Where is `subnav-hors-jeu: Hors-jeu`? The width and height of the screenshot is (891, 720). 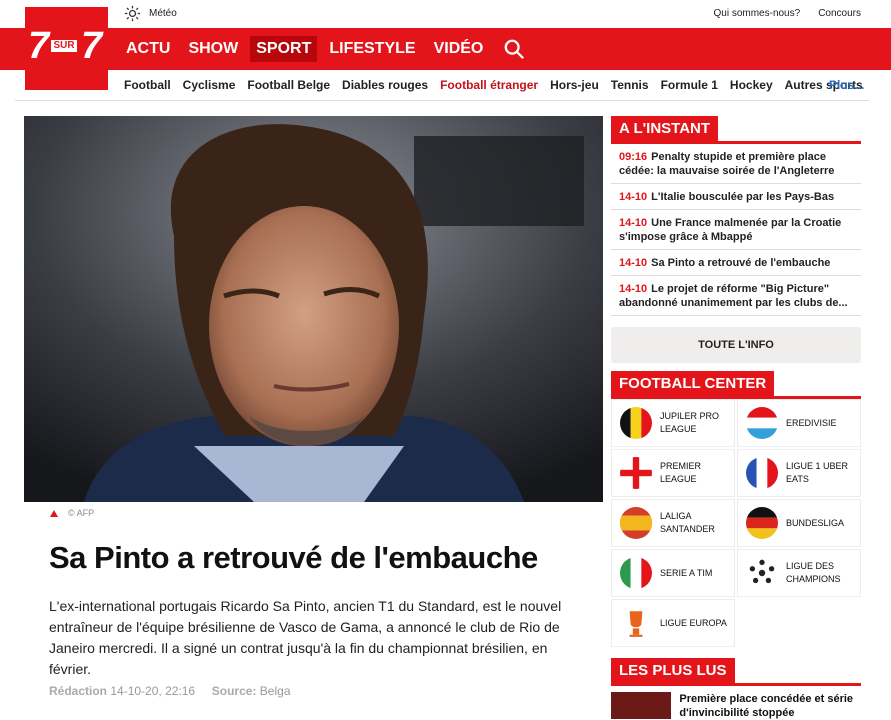 subnav-hors-jeu: Hors-jeu is located at coordinates (574, 85).